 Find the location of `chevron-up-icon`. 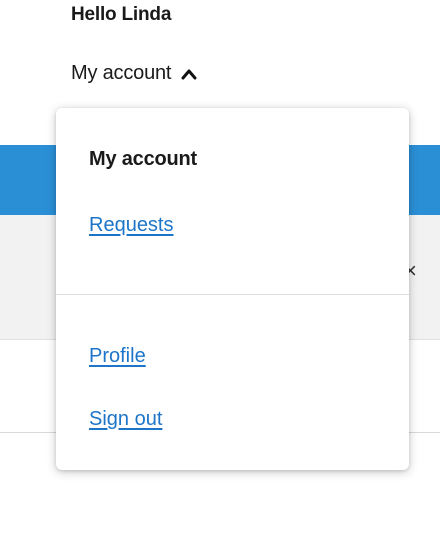

chevron-up-icon is located at coordinates (189, 74).